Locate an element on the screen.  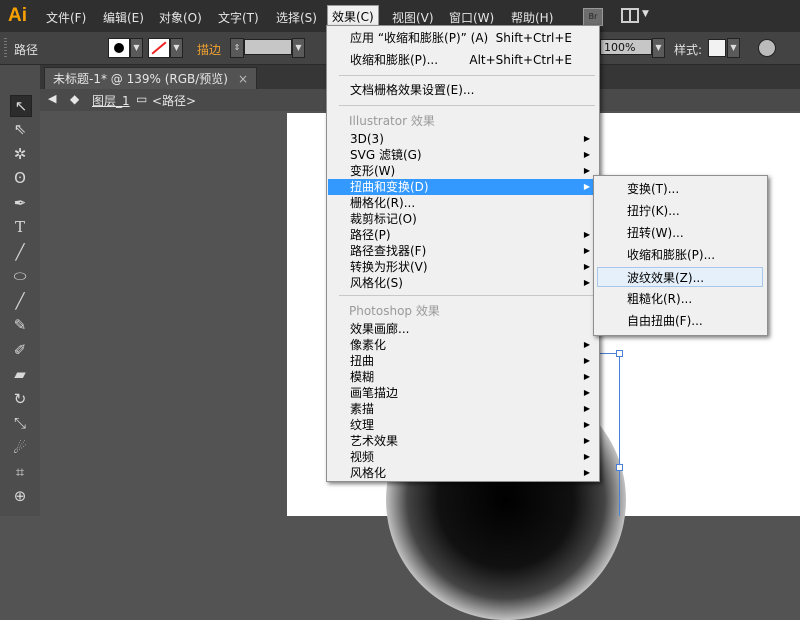
fill-dropdown: ▼ is located at coordinates (136, 48).